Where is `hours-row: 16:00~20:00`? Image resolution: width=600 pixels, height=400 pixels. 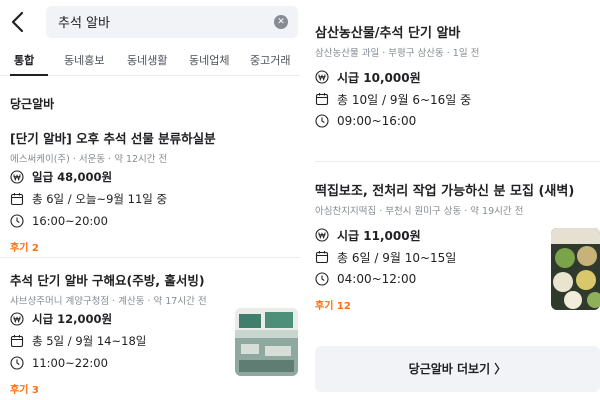
hours-row: 16:00~20:00 is located at coordinates (155, 221).